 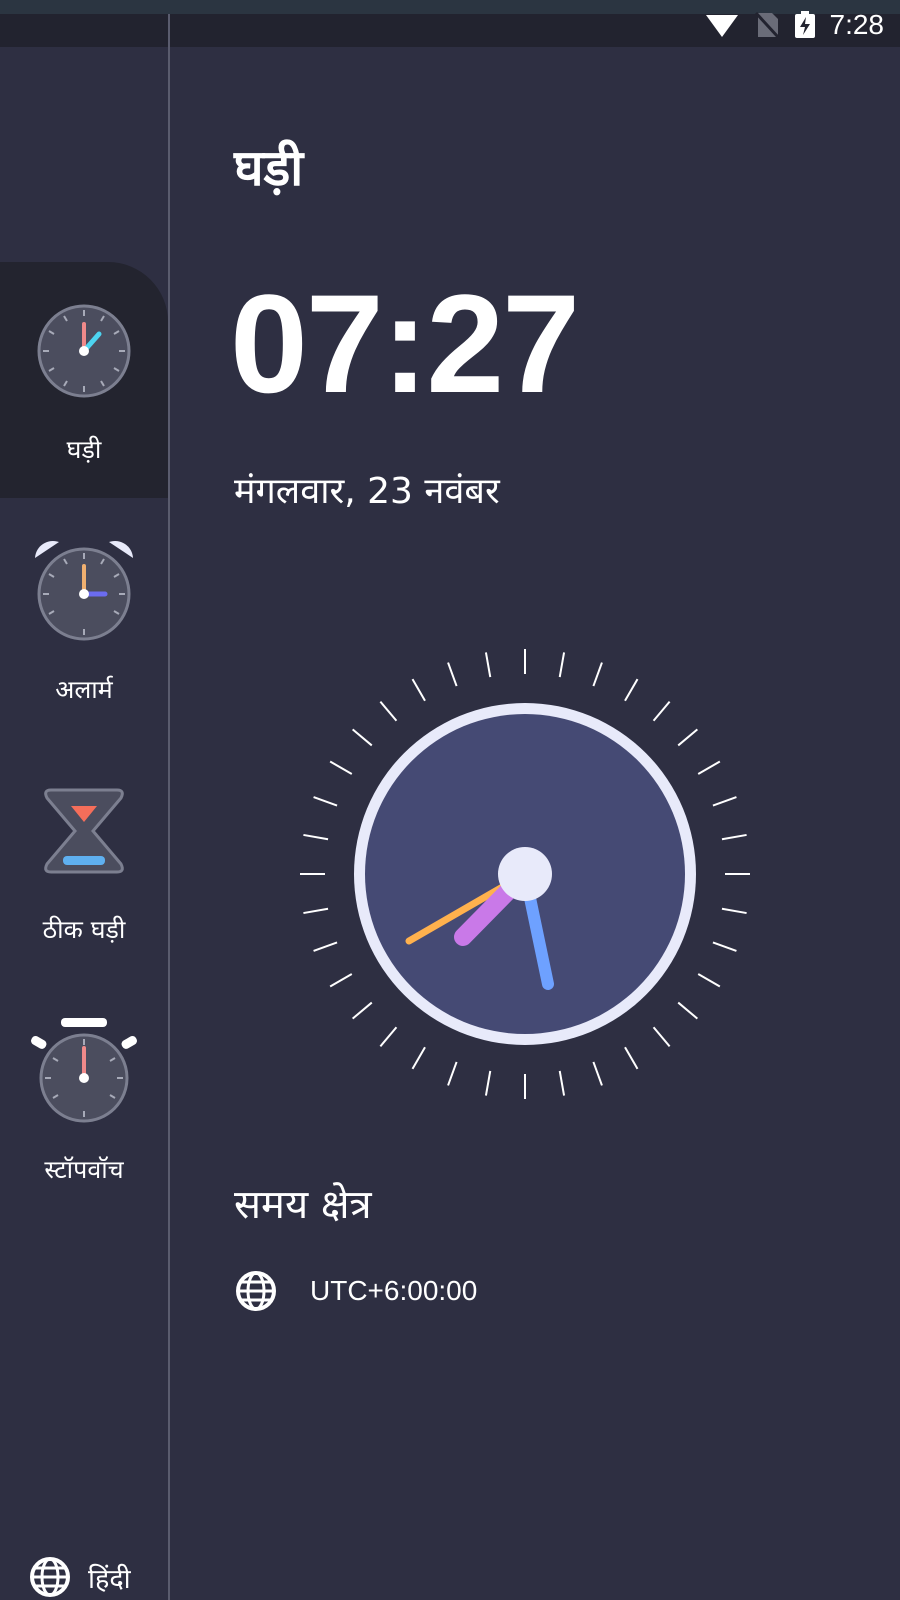 I want to click on timezone-section-title: समय क्षेत्र, so click(x=303, y=1205).